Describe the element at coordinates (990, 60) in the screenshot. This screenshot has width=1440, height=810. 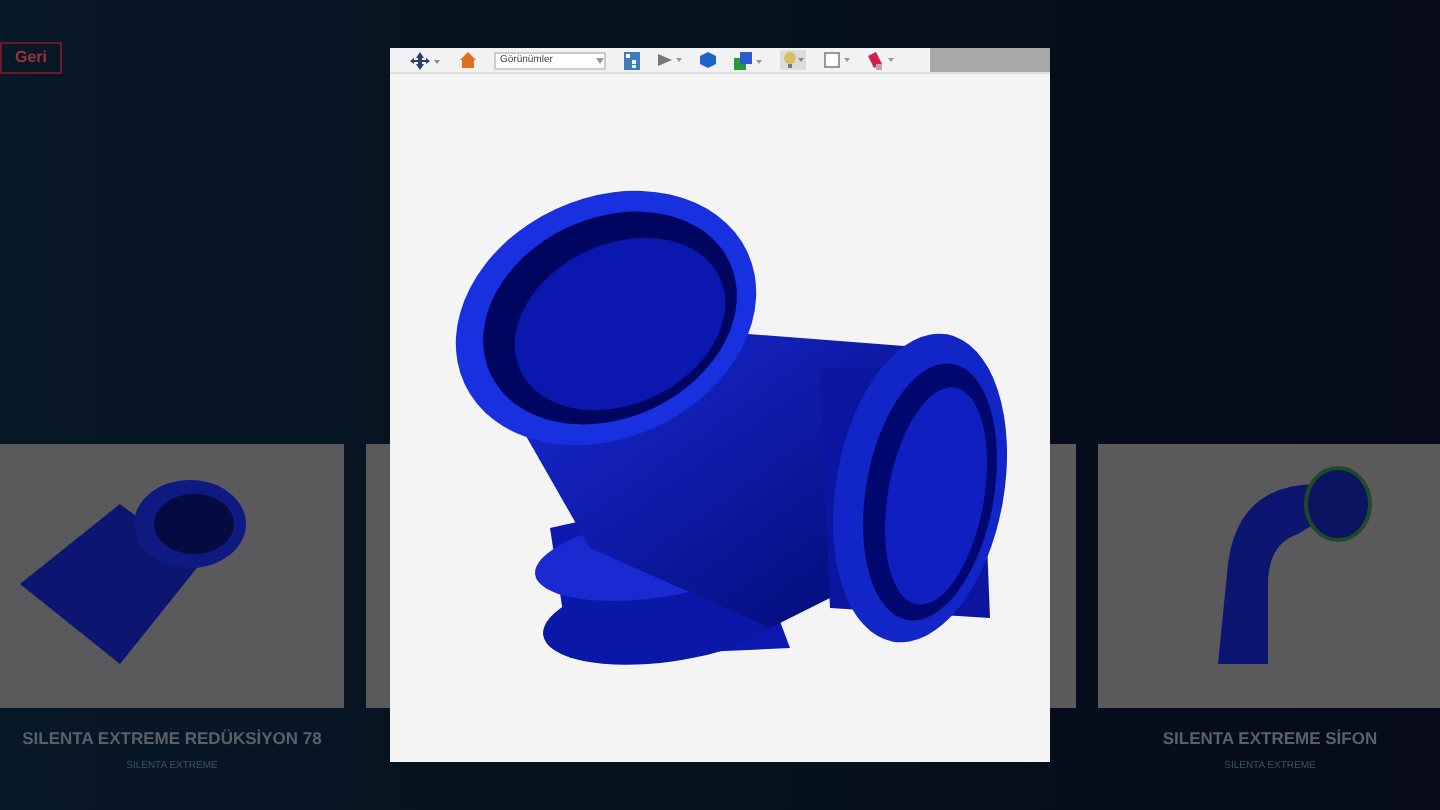
I see `toolbar-strip` at that location.